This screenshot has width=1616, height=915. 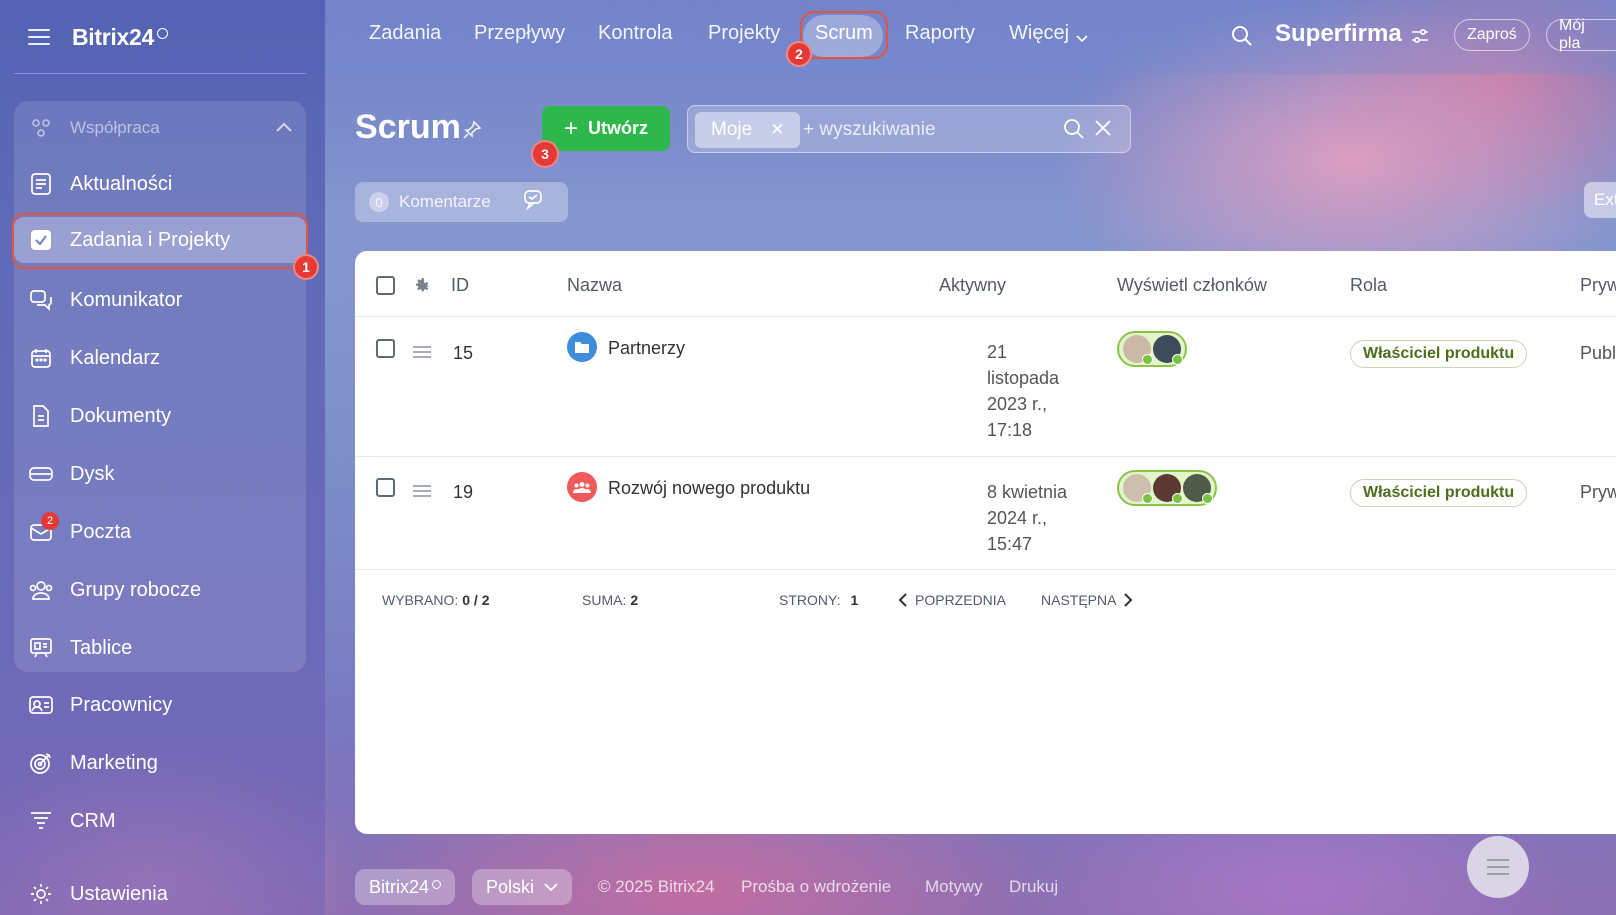 I want to click on chevron-up-icon, so click(x=284, y=127).